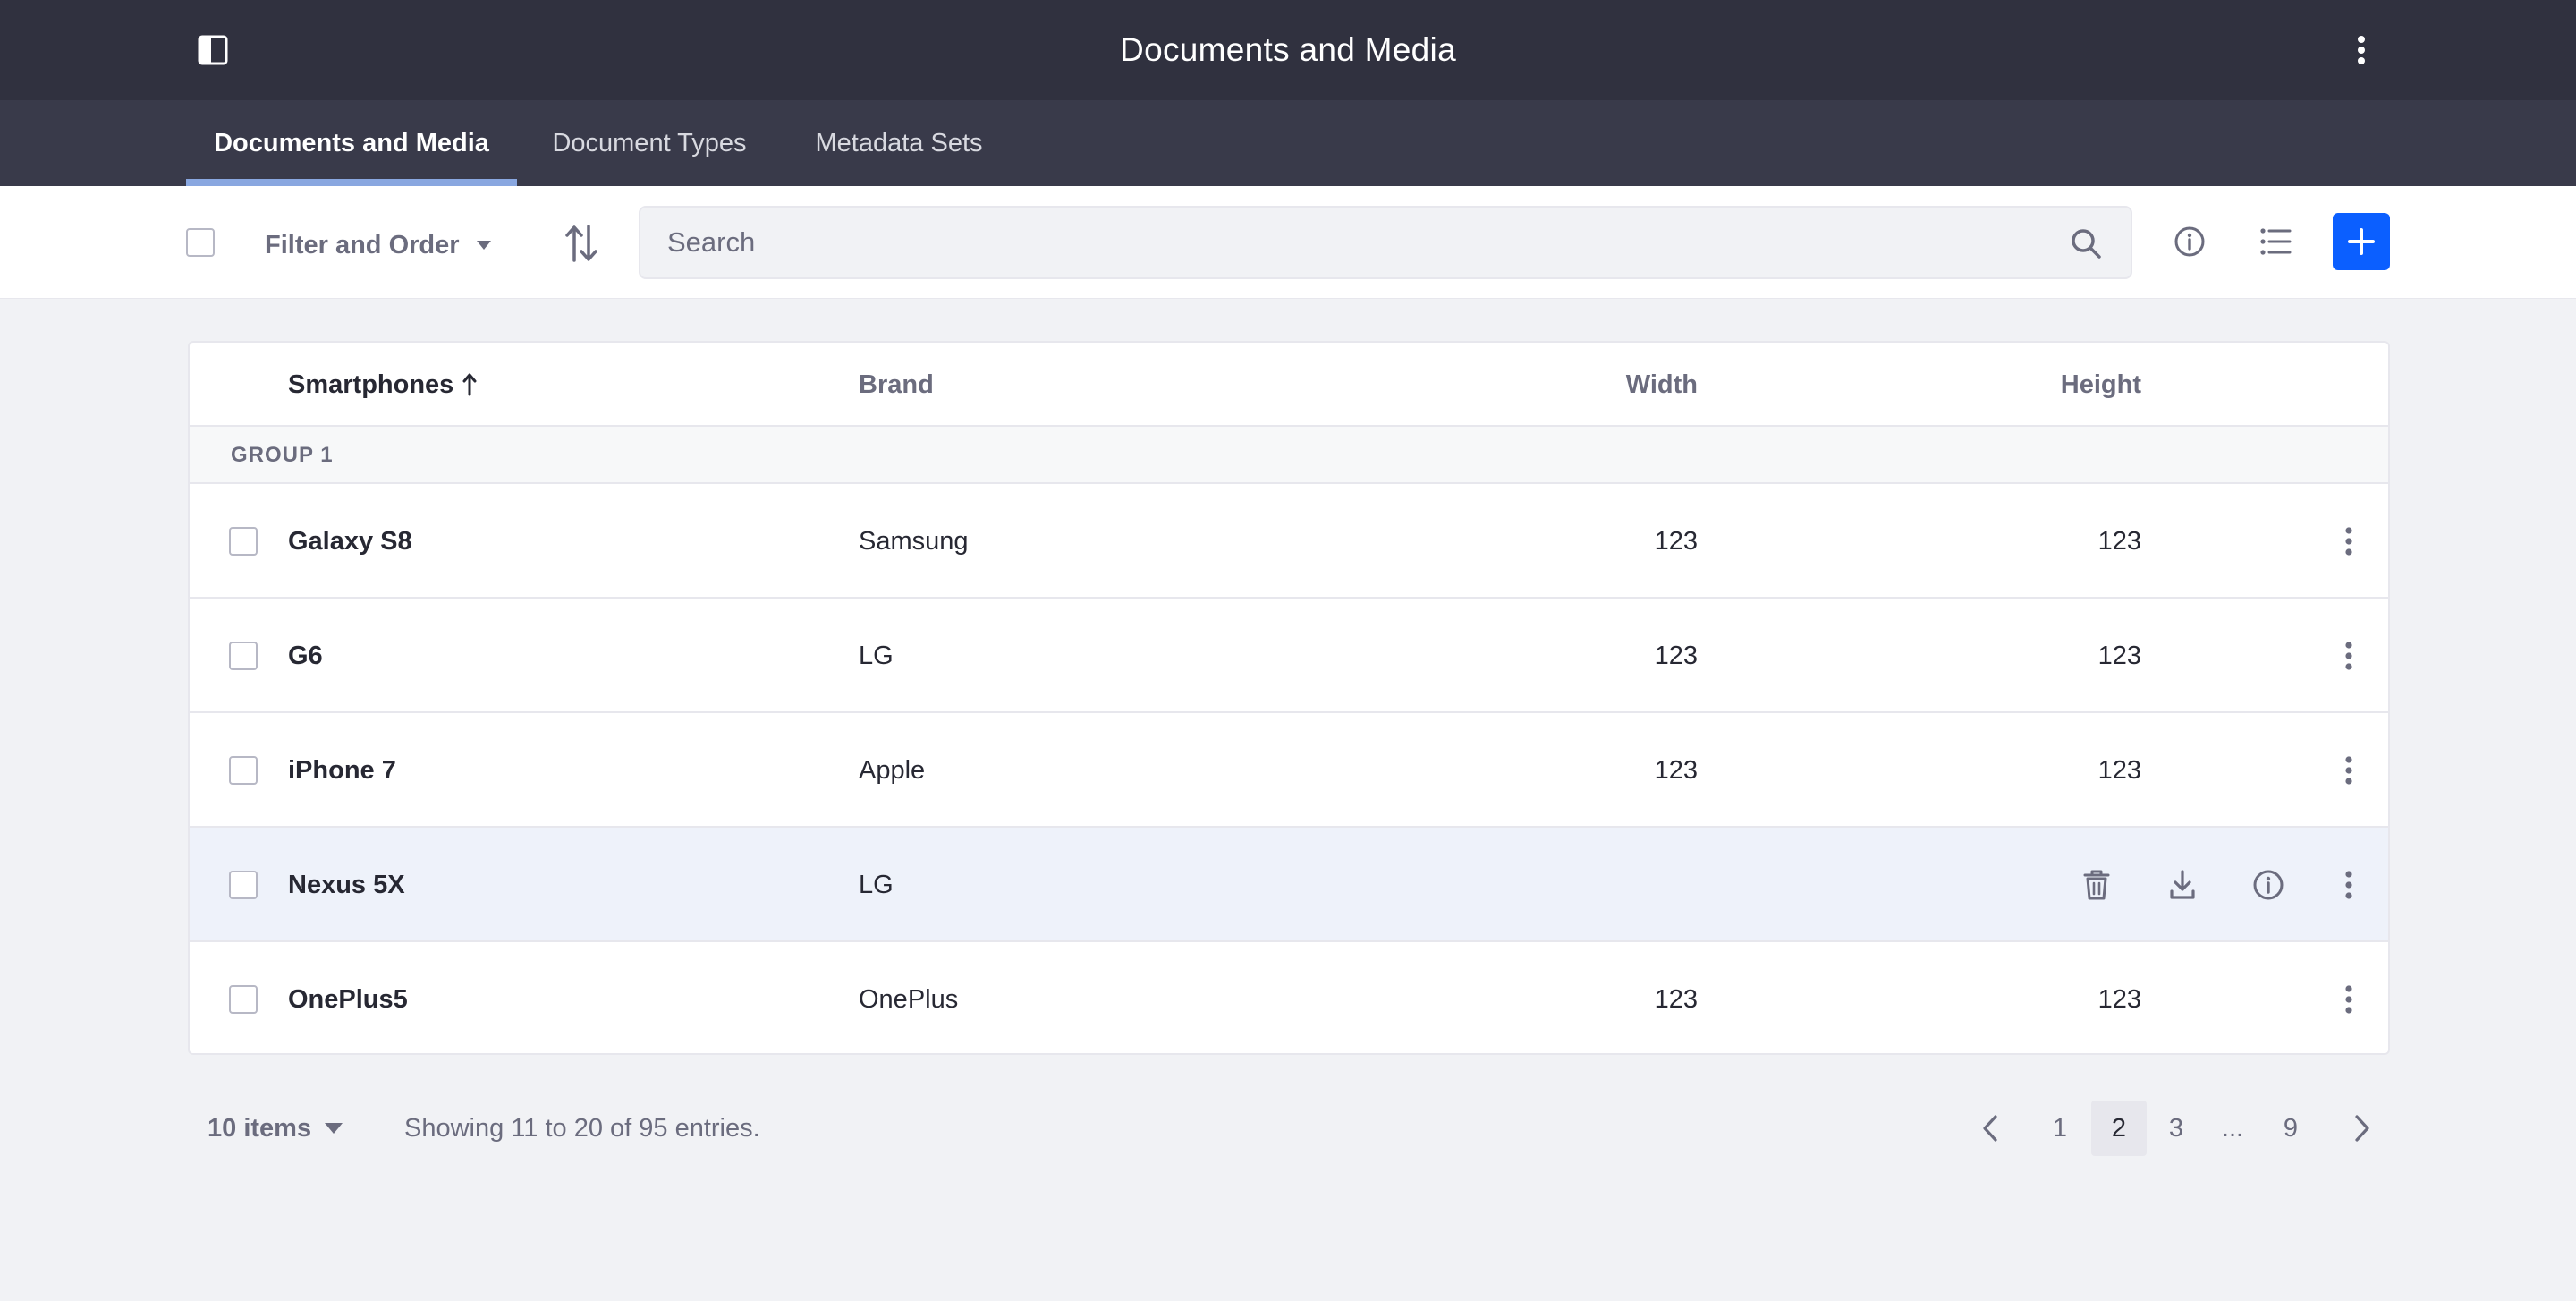 Image resolution: width=2576 pixels, height=1301 pixels. Describe the element at coordinates (1289, 541) in the screenshot. I see `table-row: Galaxy S8 Samsung 123 123` at that location.